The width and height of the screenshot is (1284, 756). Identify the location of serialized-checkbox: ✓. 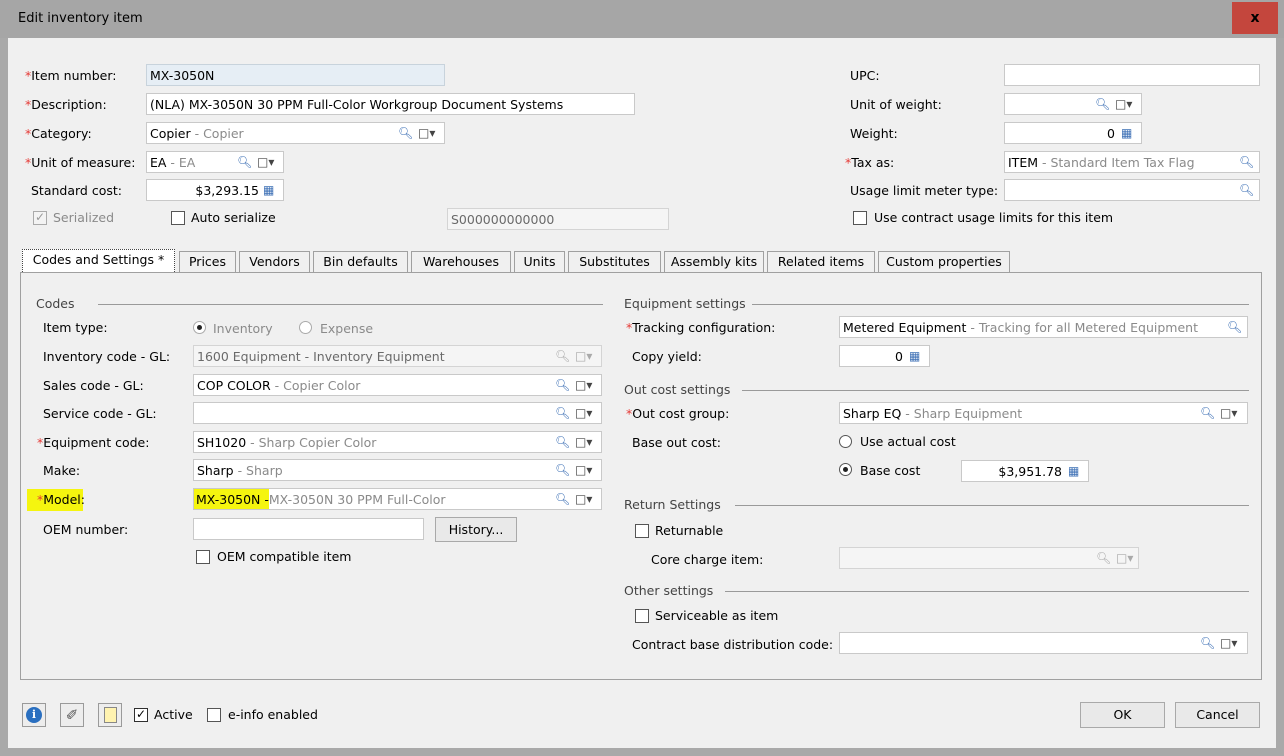
(40, 217).